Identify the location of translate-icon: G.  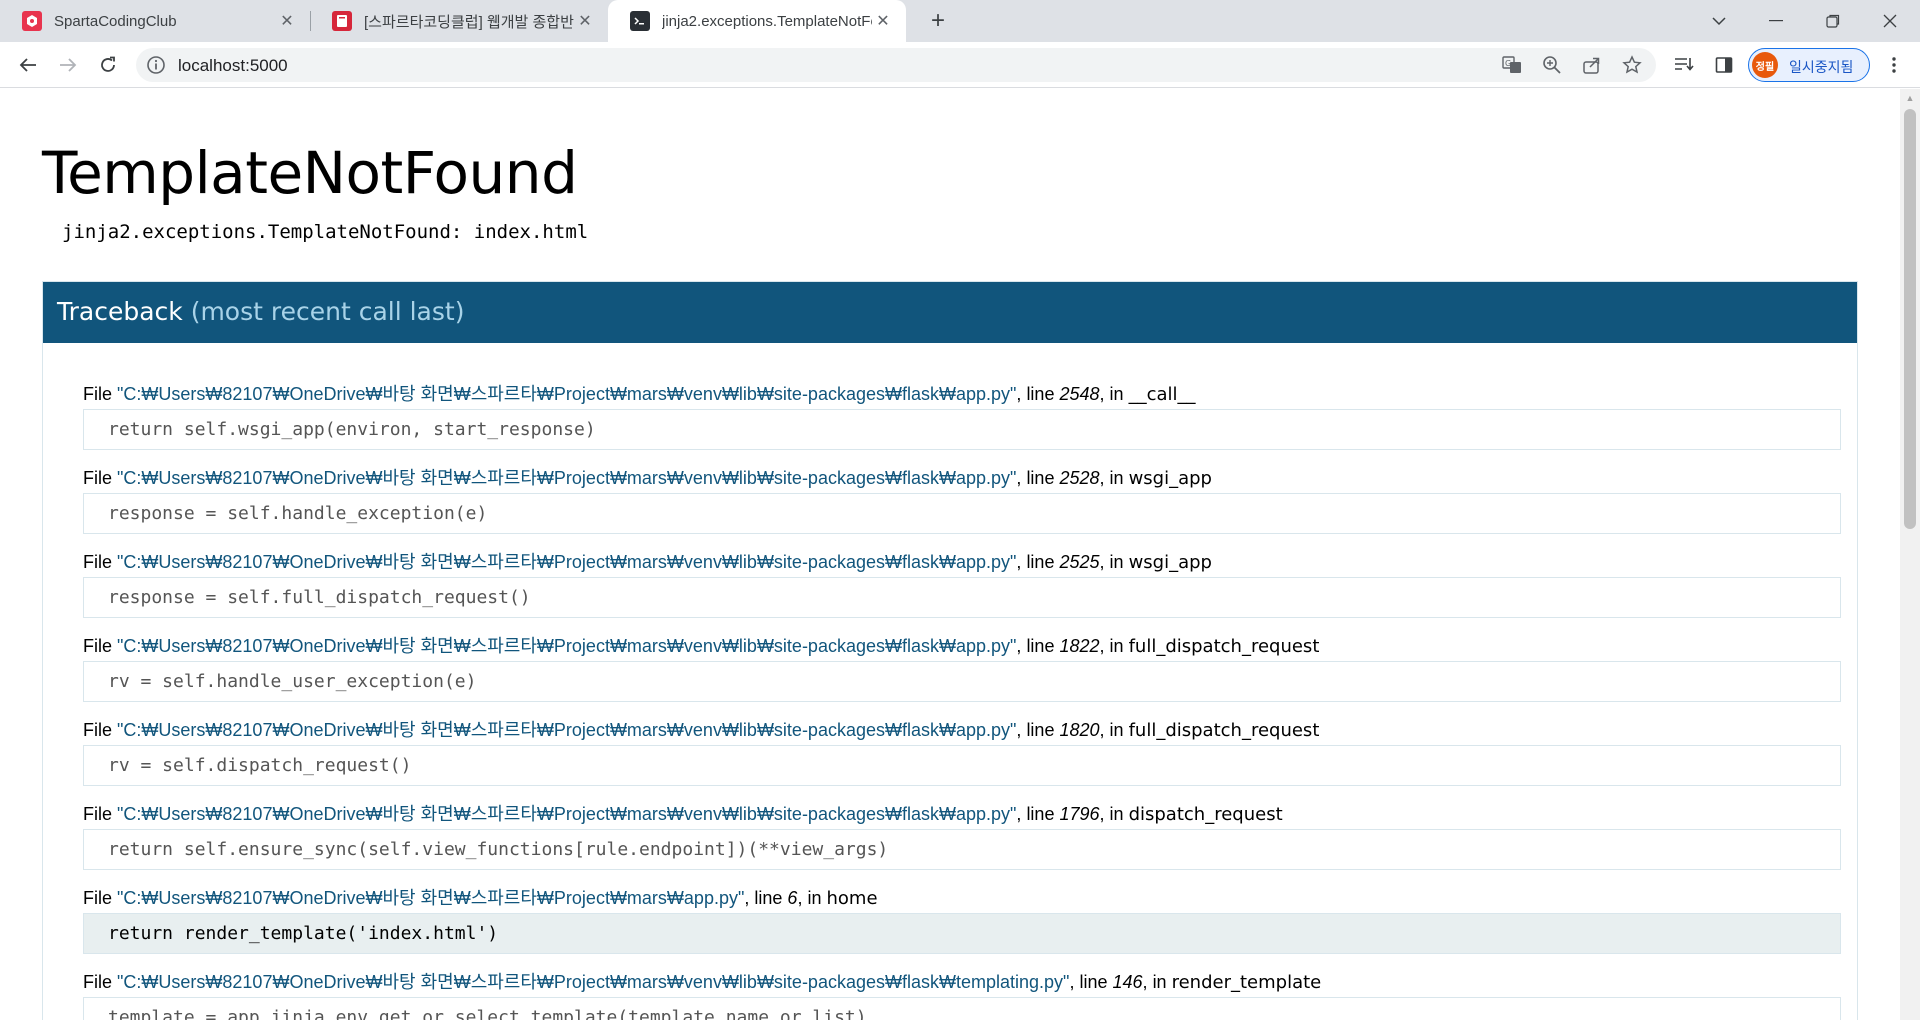
(1512, 65).